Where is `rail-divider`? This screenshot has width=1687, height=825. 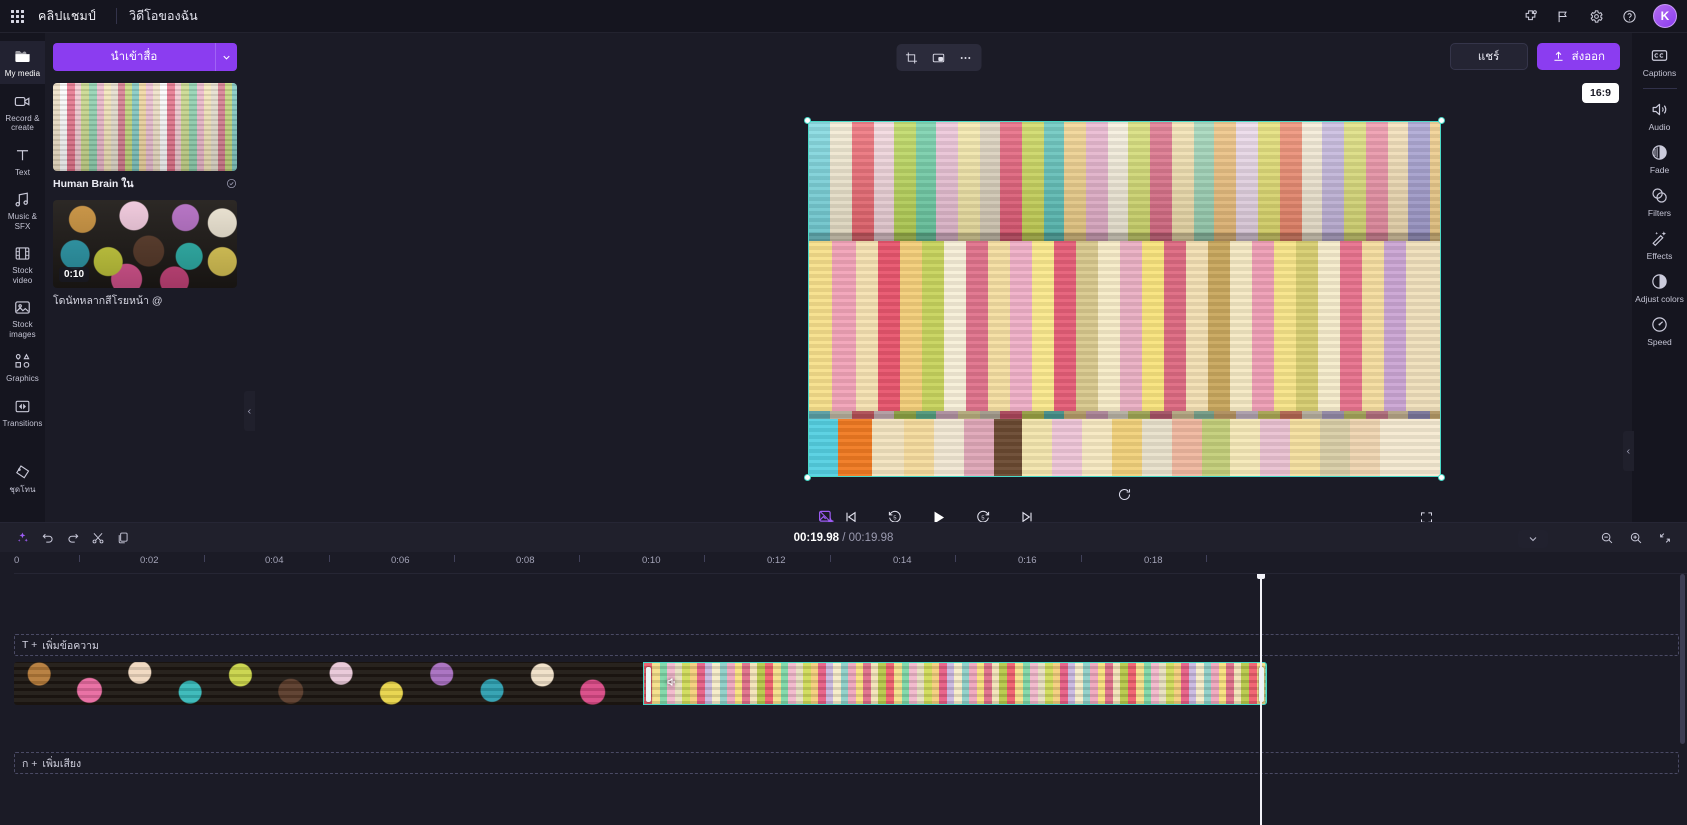 rail-divider is located at coordinates (1659, 88).